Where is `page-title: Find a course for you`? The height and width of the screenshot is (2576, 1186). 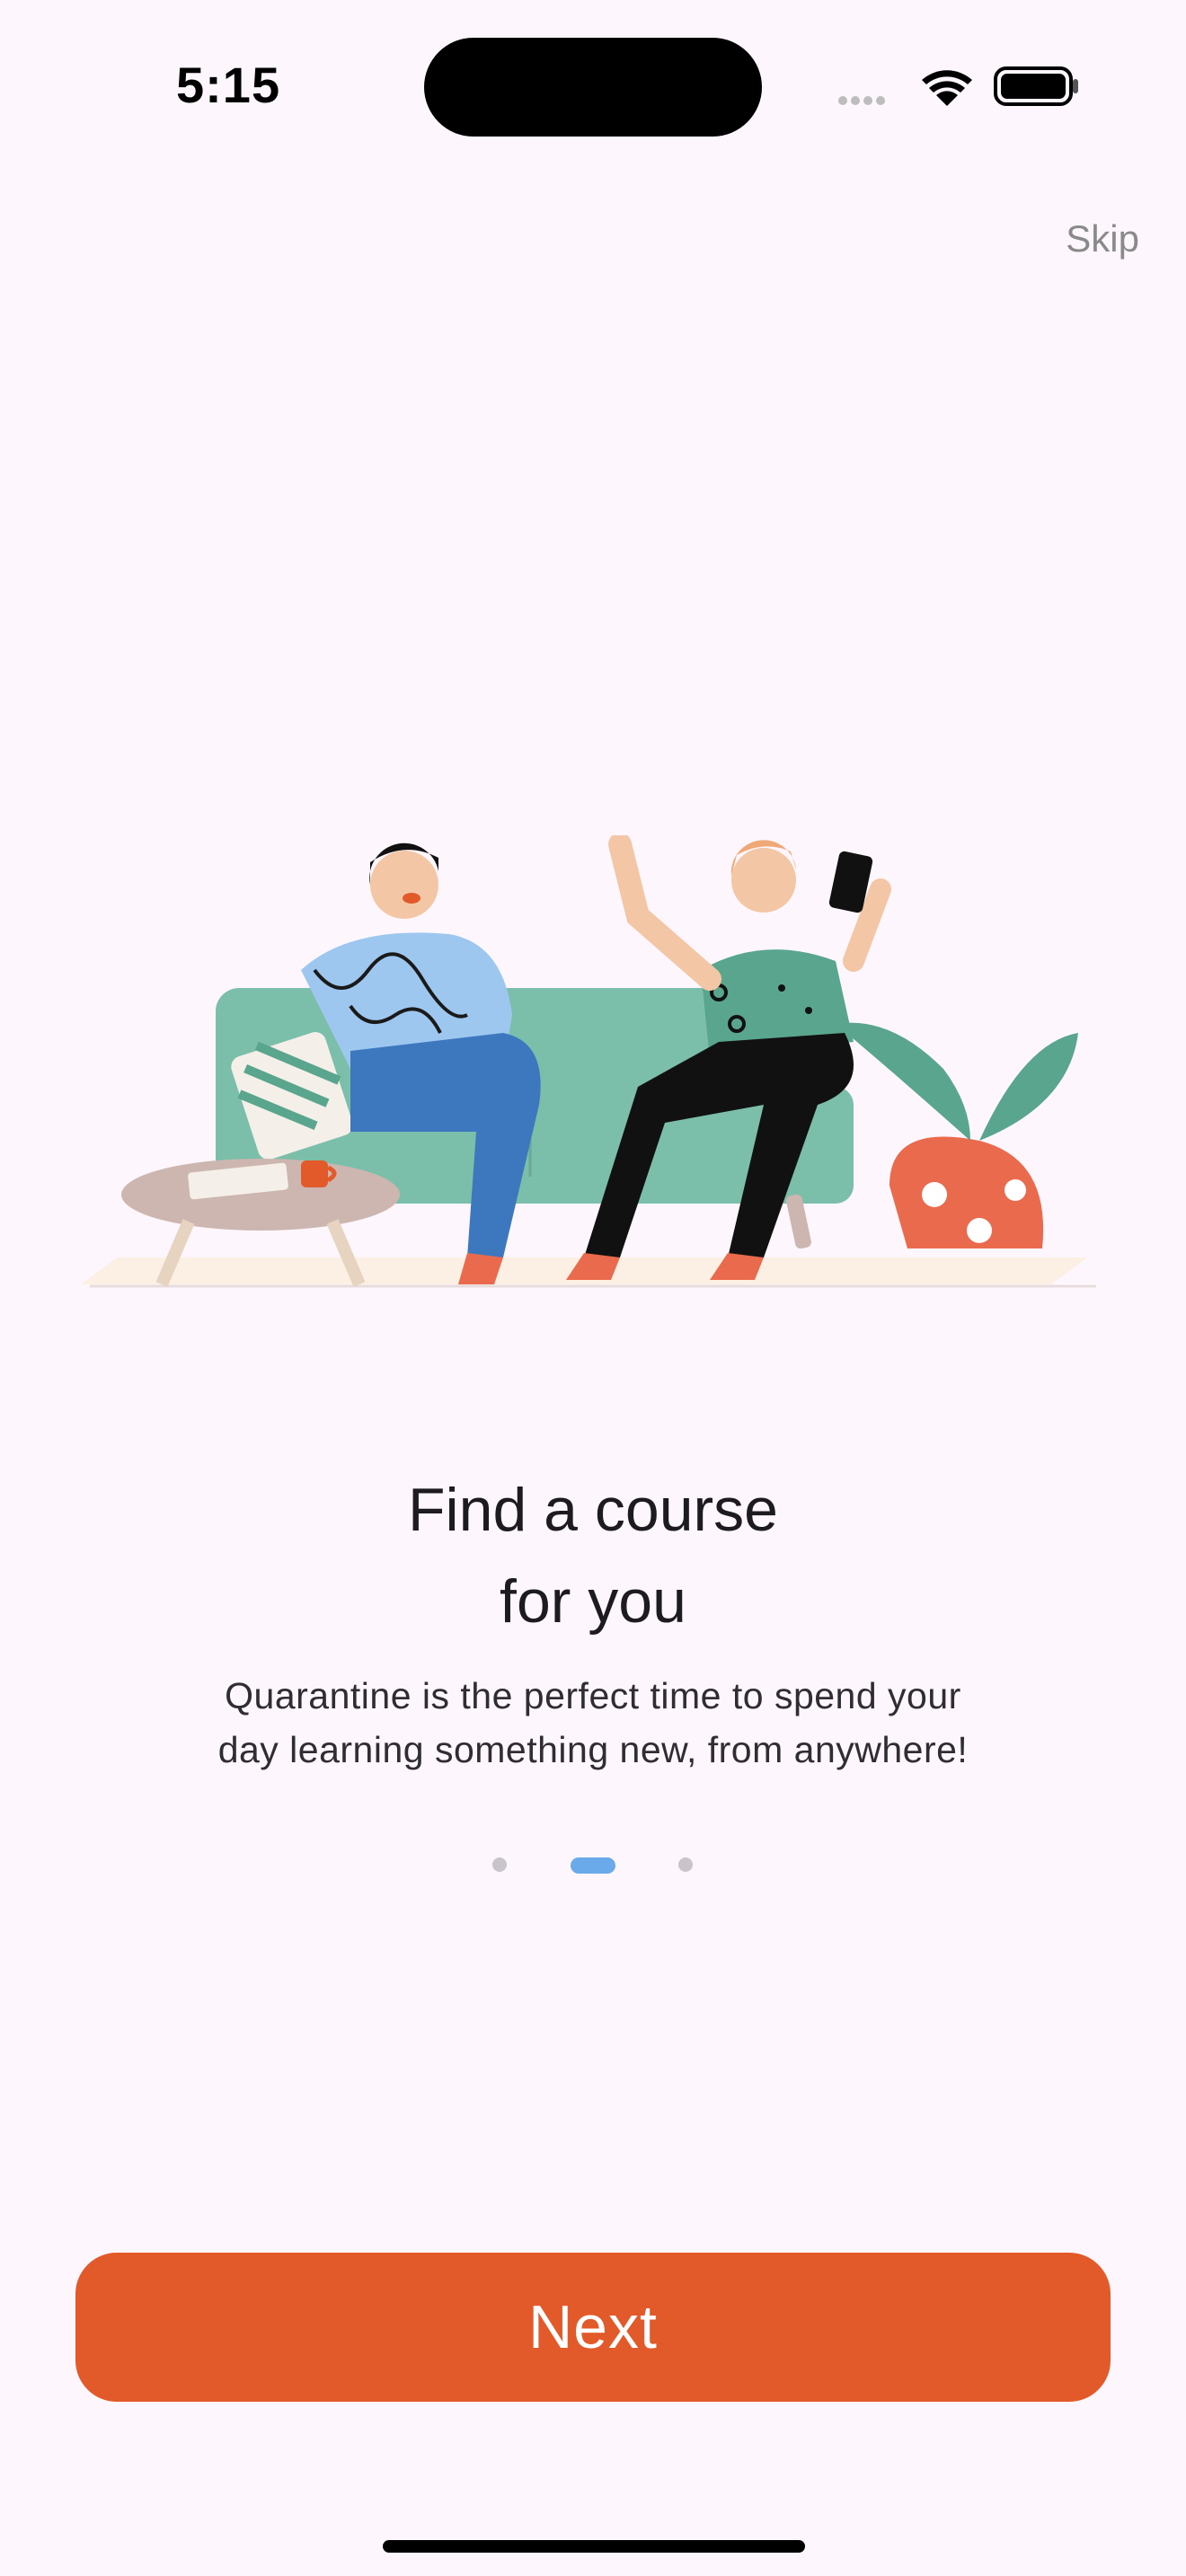
page-title: Find a course for you is located at coordinates (593, 1555).